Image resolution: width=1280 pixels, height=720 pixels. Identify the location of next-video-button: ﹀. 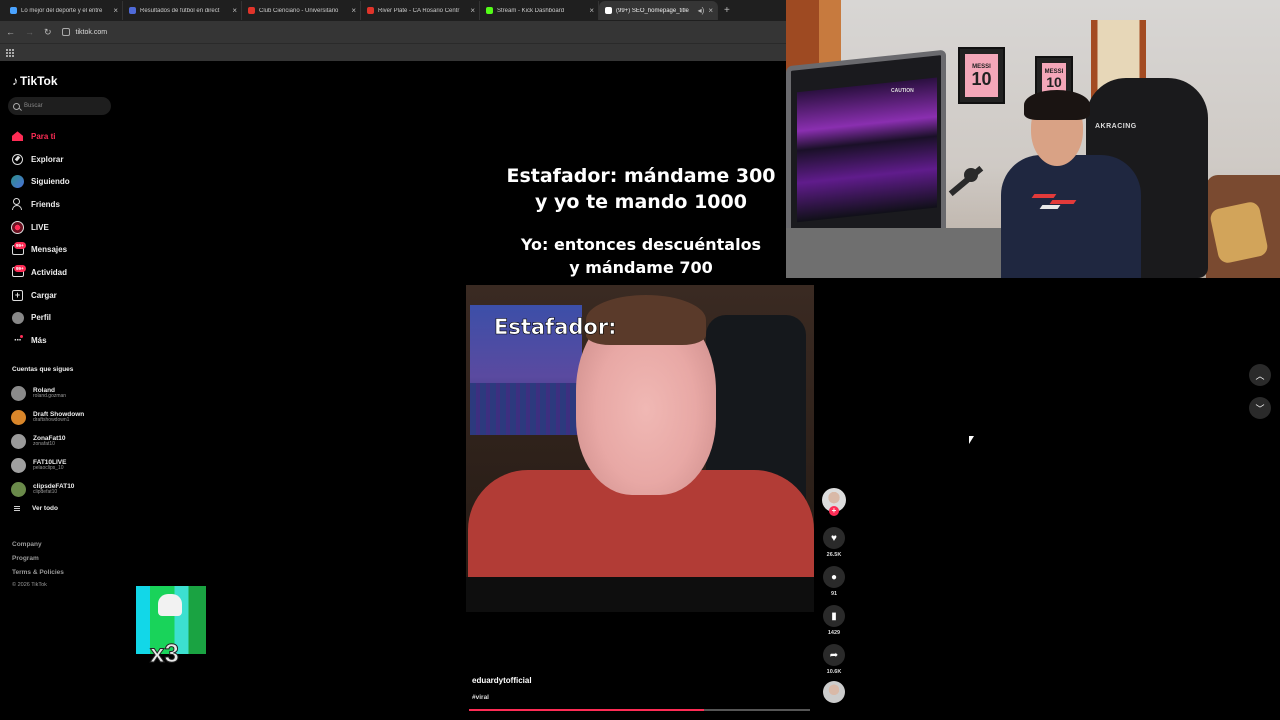
(1260, 408).